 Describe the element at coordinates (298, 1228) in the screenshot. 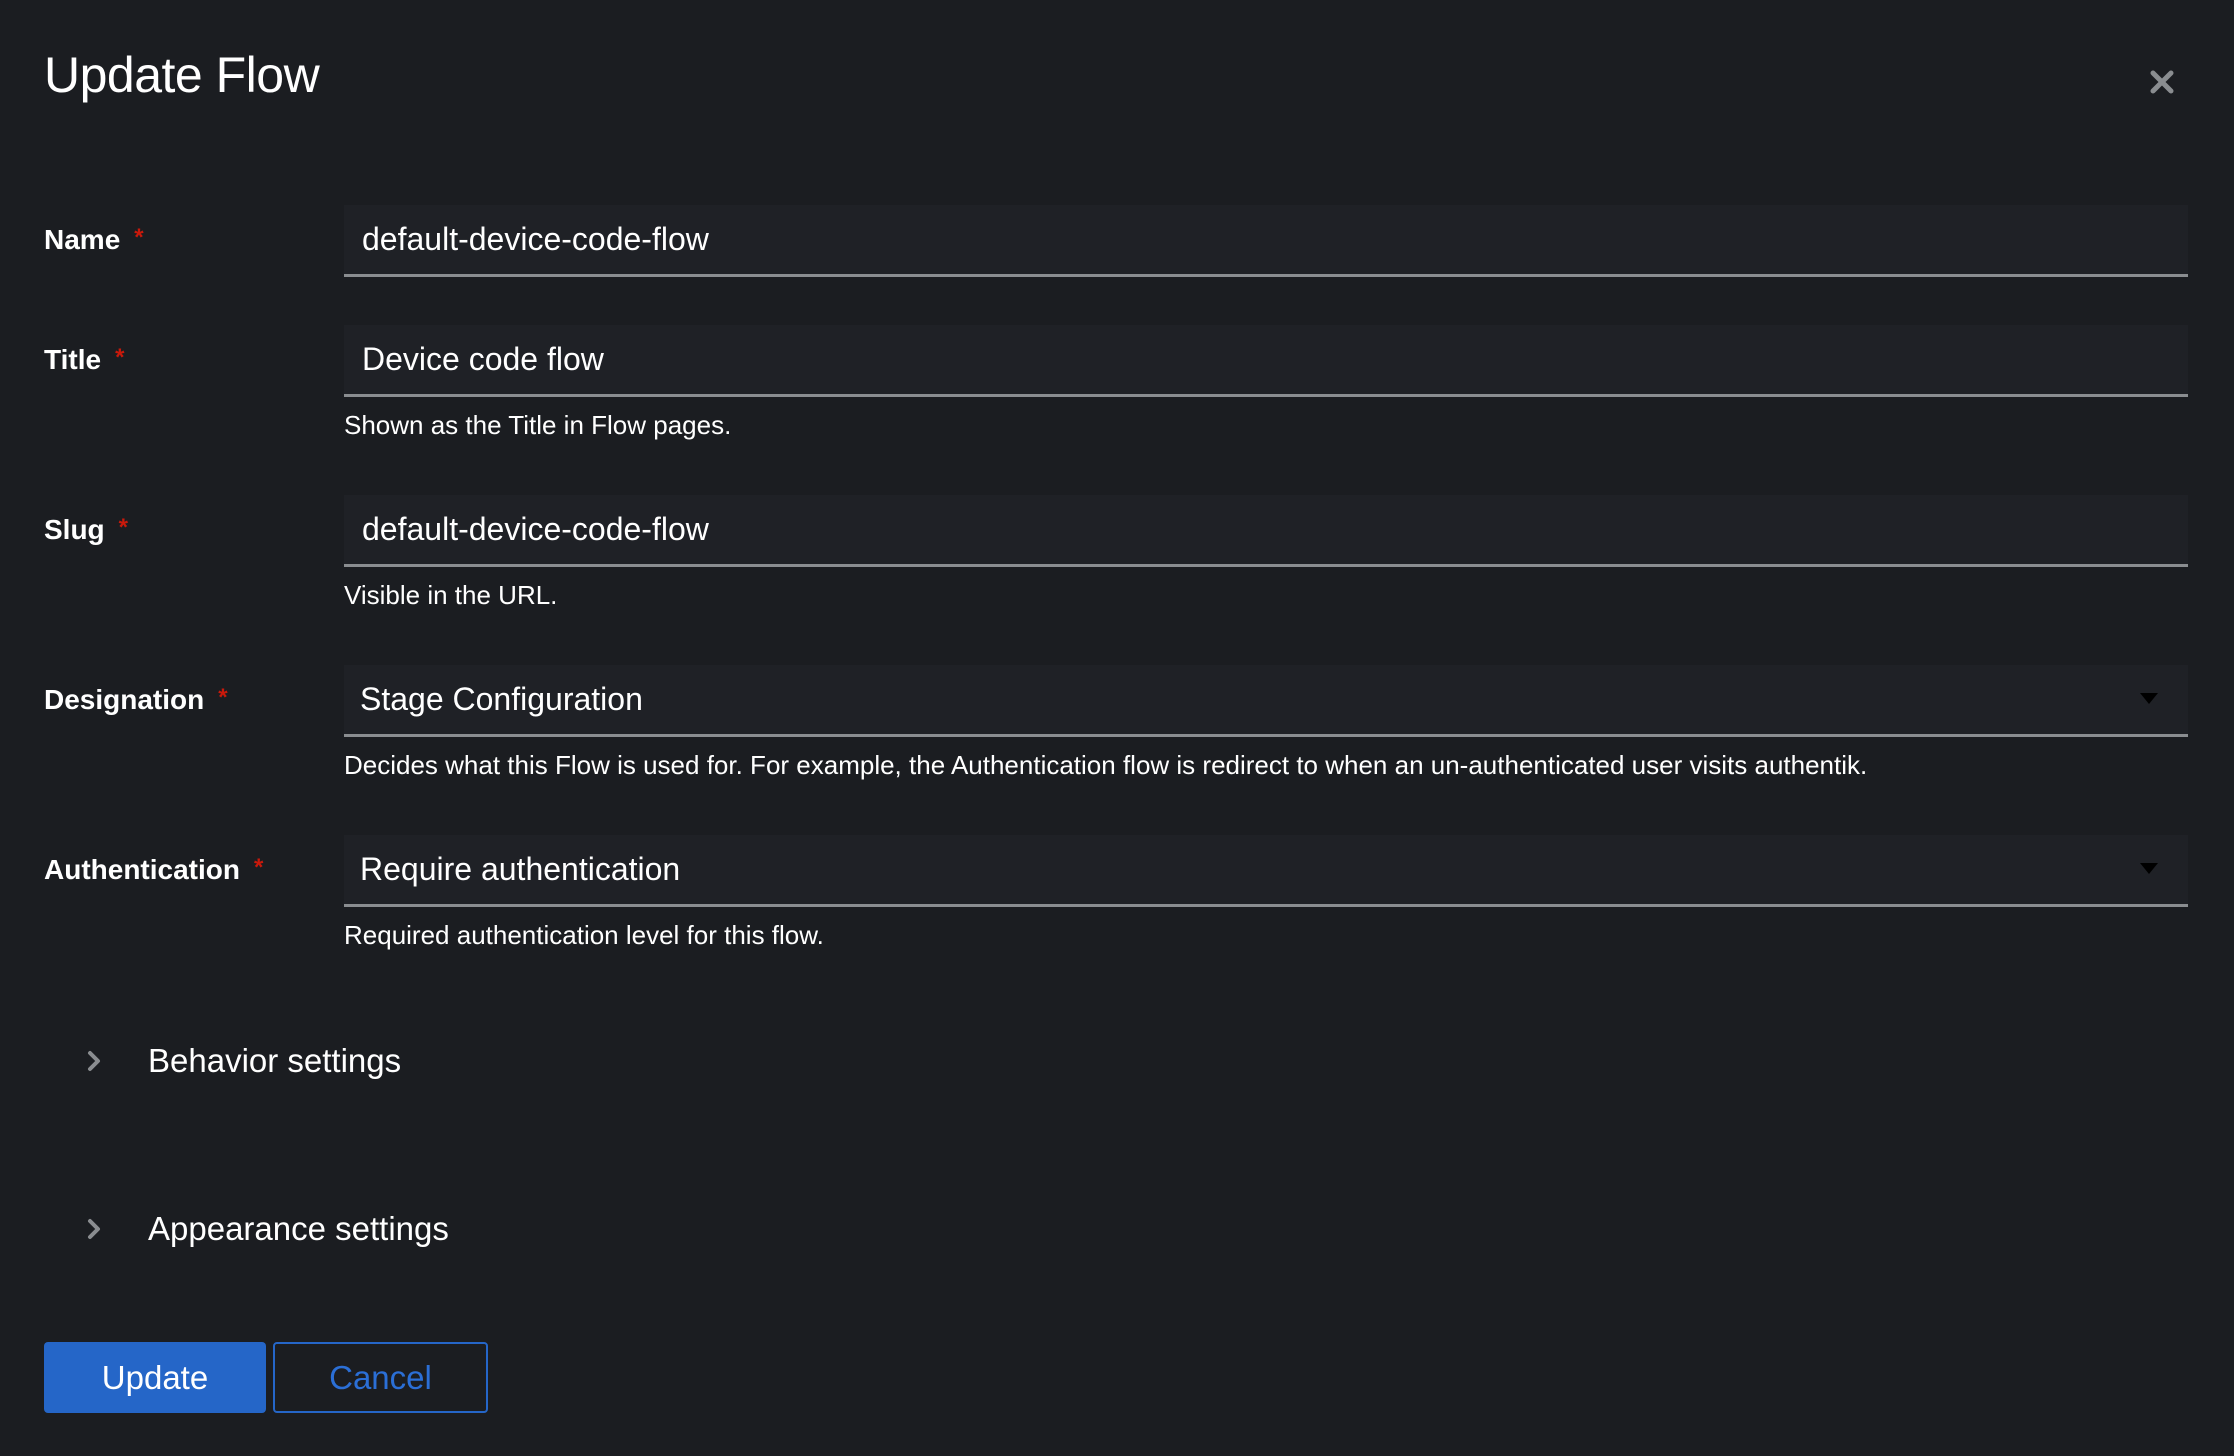

I see `appearance-settings-label: Appearance settings` at that location.